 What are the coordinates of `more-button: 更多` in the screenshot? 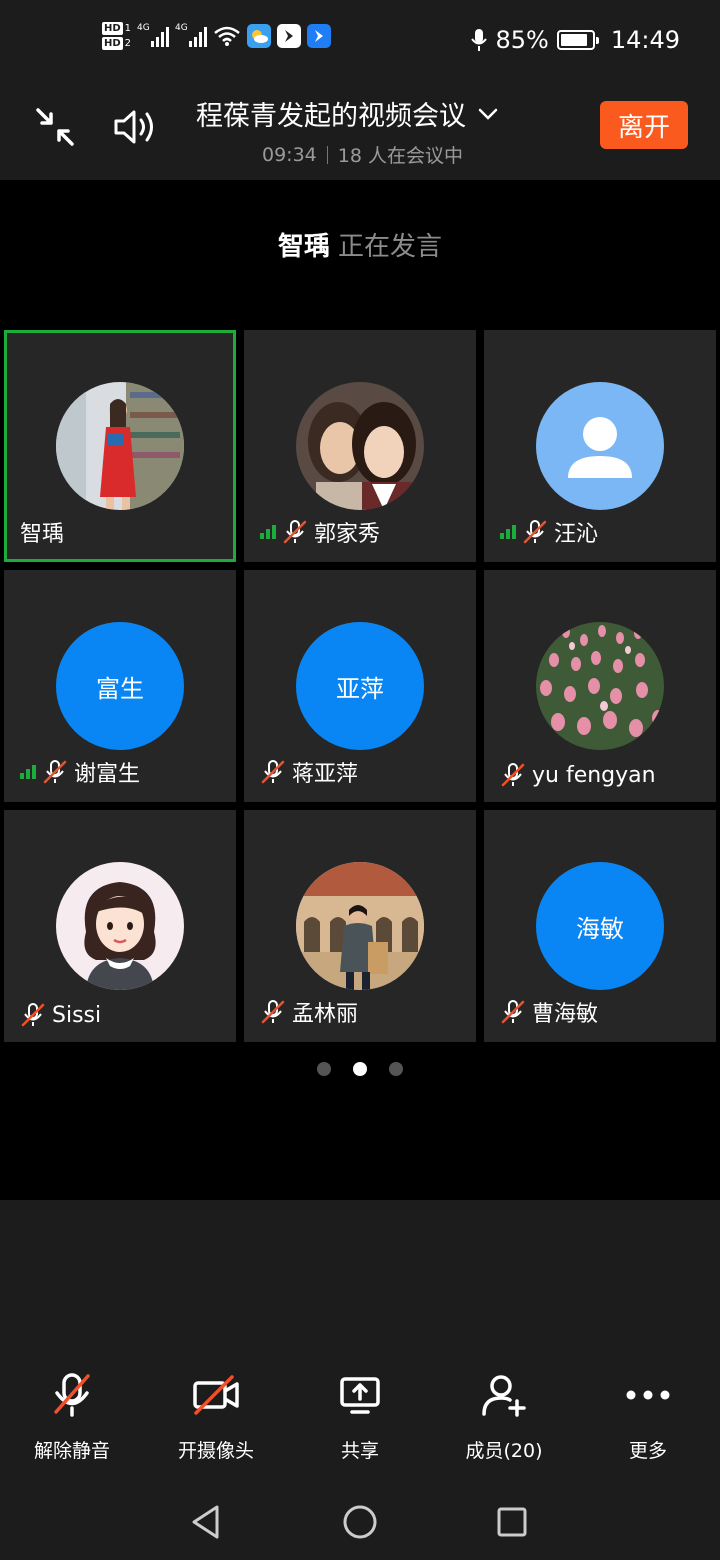 It's located at (648, 1416).